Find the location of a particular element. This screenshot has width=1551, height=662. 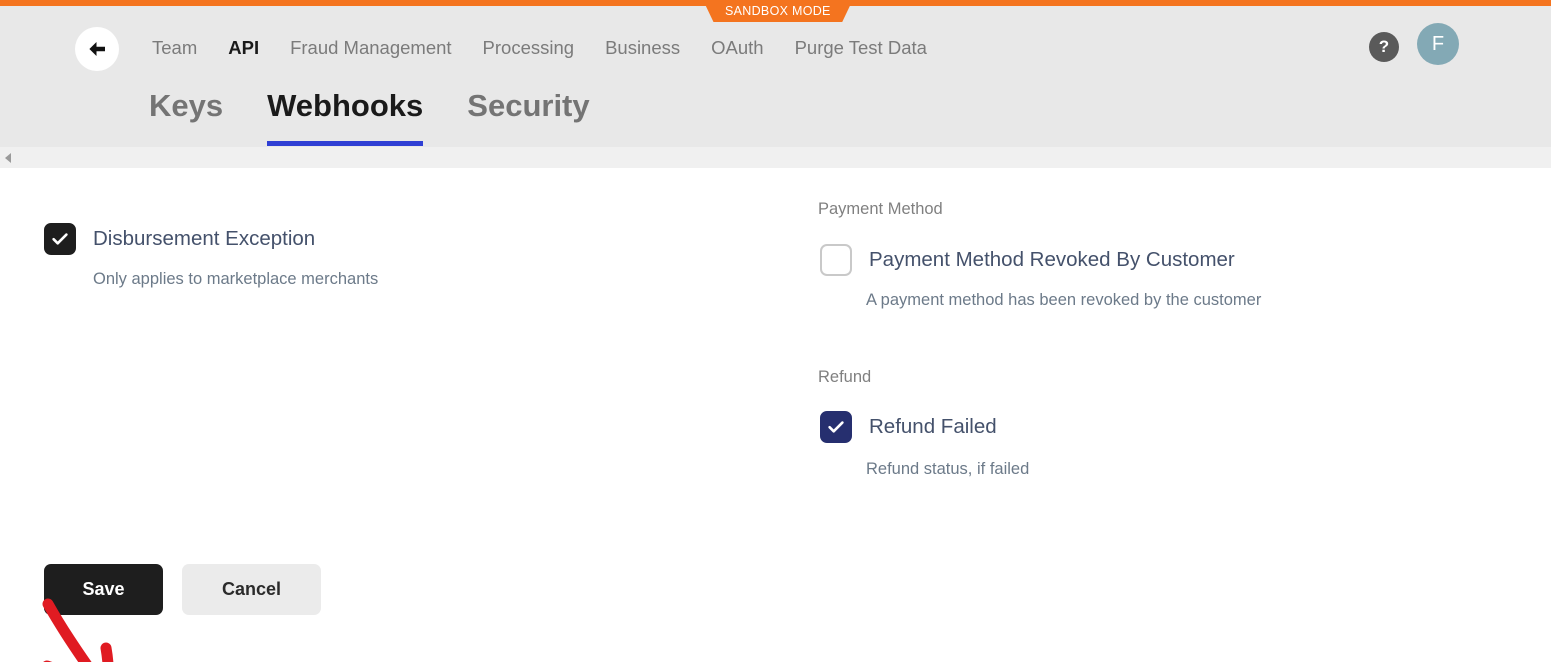

back-button is located at coordinates (97, 49).